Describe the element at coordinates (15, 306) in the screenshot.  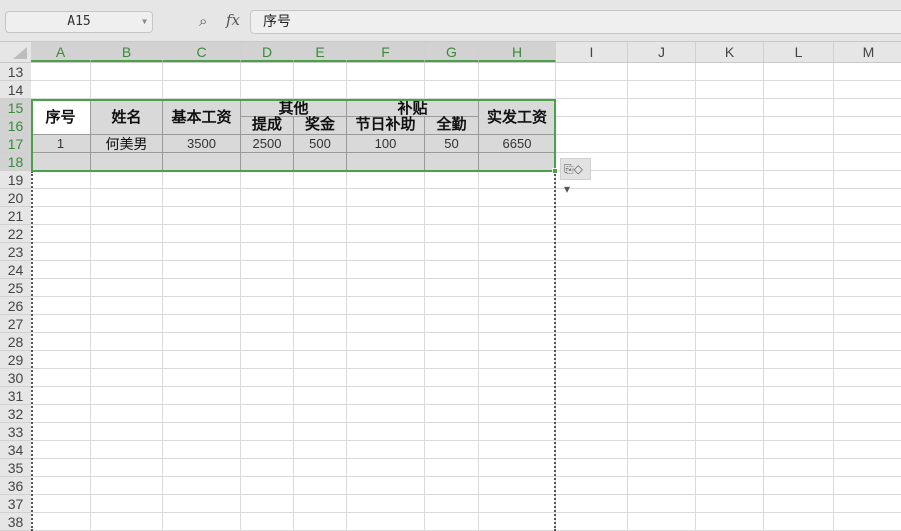
I see `row-header-26: 26` at that location.